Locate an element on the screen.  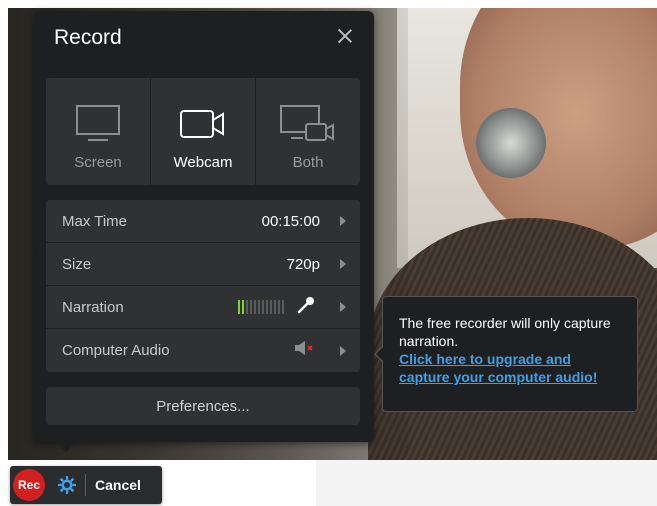
narration-row: Narration is located at coordinates (203, 307).